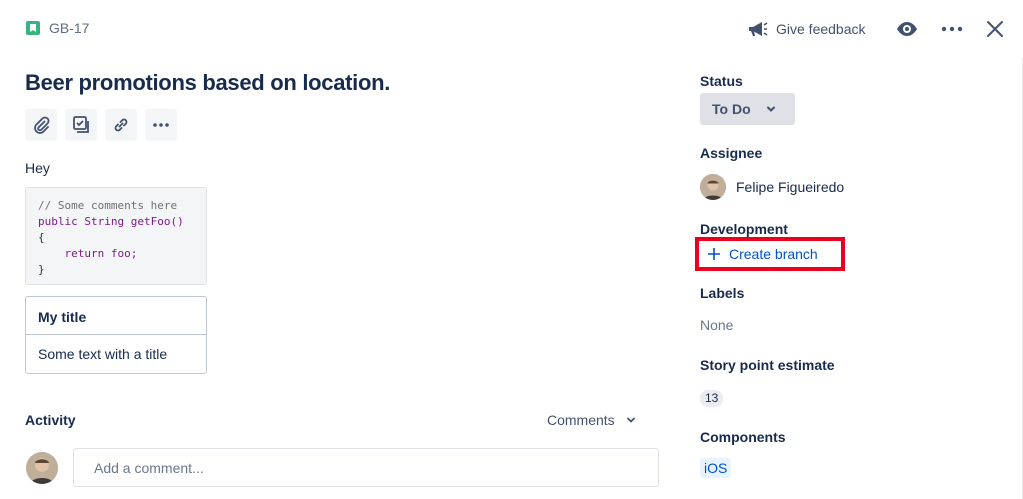 This screenshot has width=1023, height=499. What do you see at coordinates (41, 237) in the screenshot?
I see `code-line: {` at bounding box center [41, 237].